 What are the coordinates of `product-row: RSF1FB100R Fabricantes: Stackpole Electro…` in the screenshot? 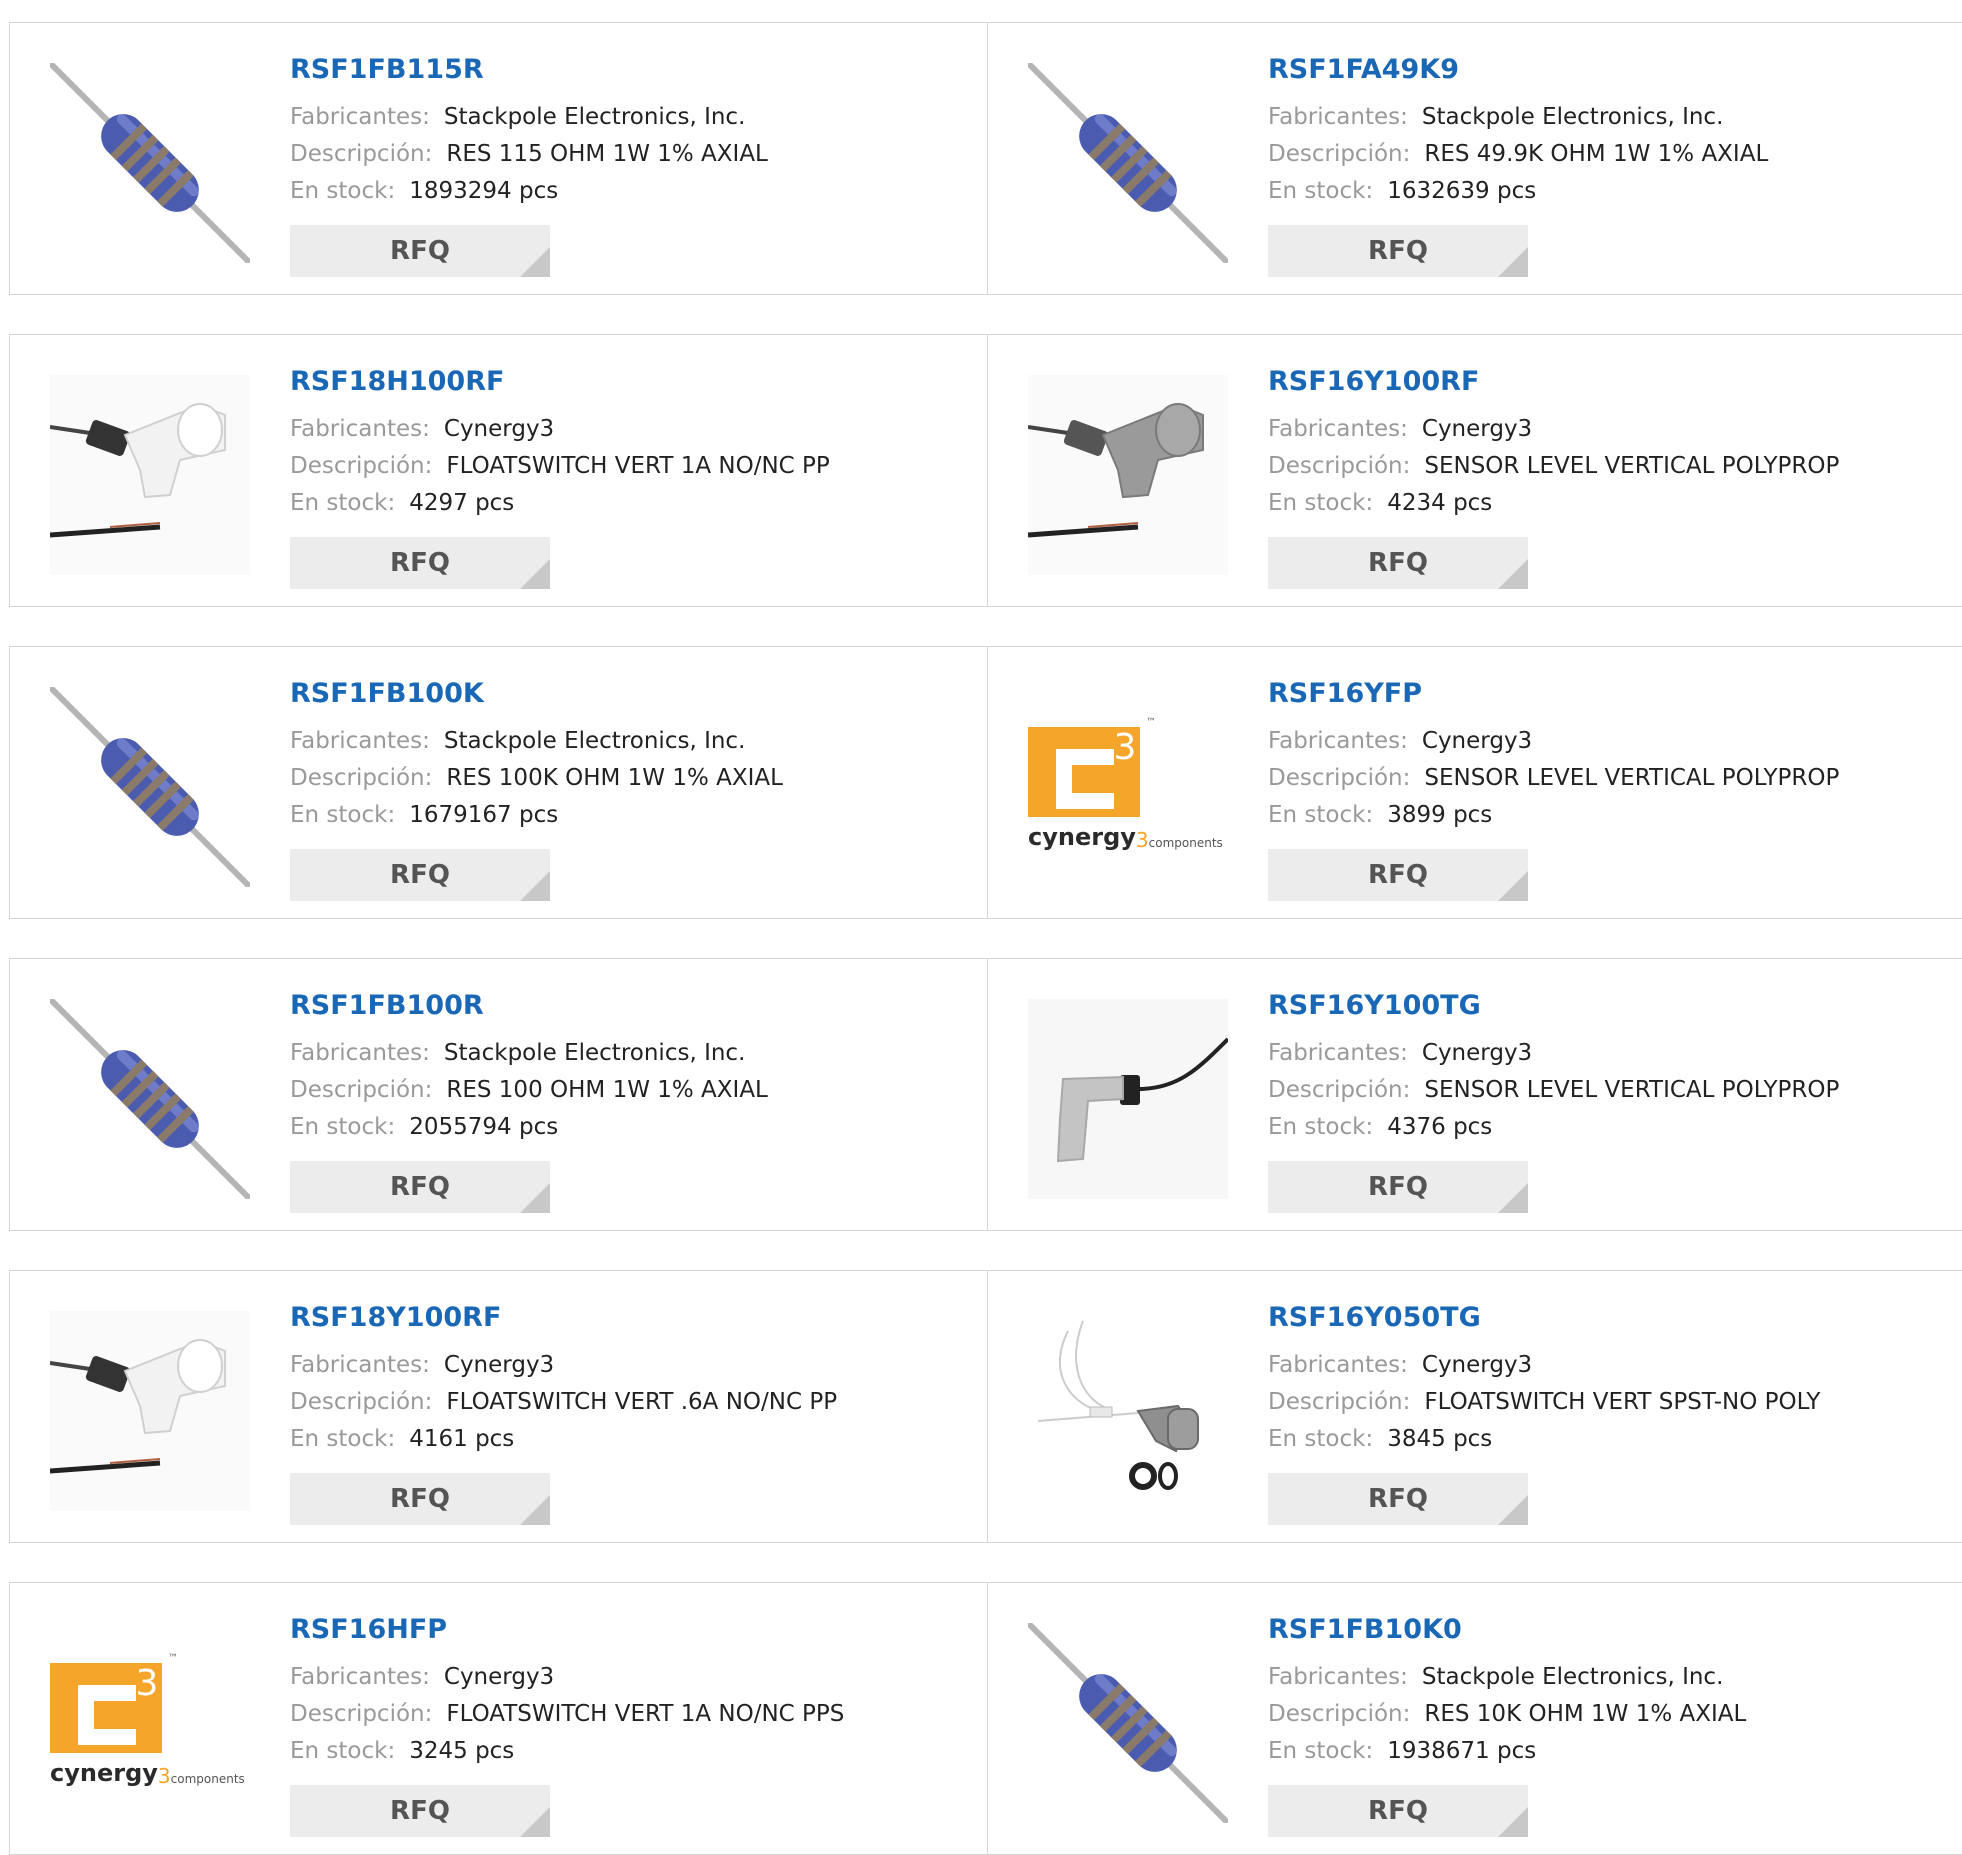 It's located at (985, 1094).